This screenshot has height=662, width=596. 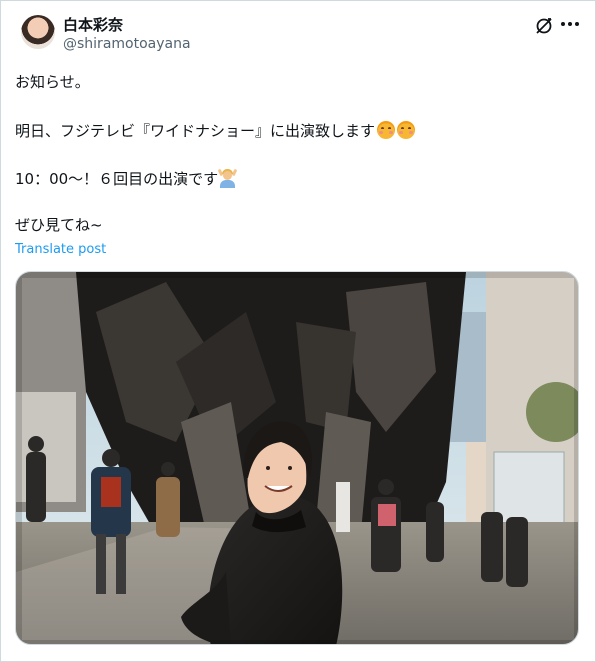 What do you see at coordinates (570, 25) in the screenshot?
I see `more-icon` at bounding box center [570, 25].